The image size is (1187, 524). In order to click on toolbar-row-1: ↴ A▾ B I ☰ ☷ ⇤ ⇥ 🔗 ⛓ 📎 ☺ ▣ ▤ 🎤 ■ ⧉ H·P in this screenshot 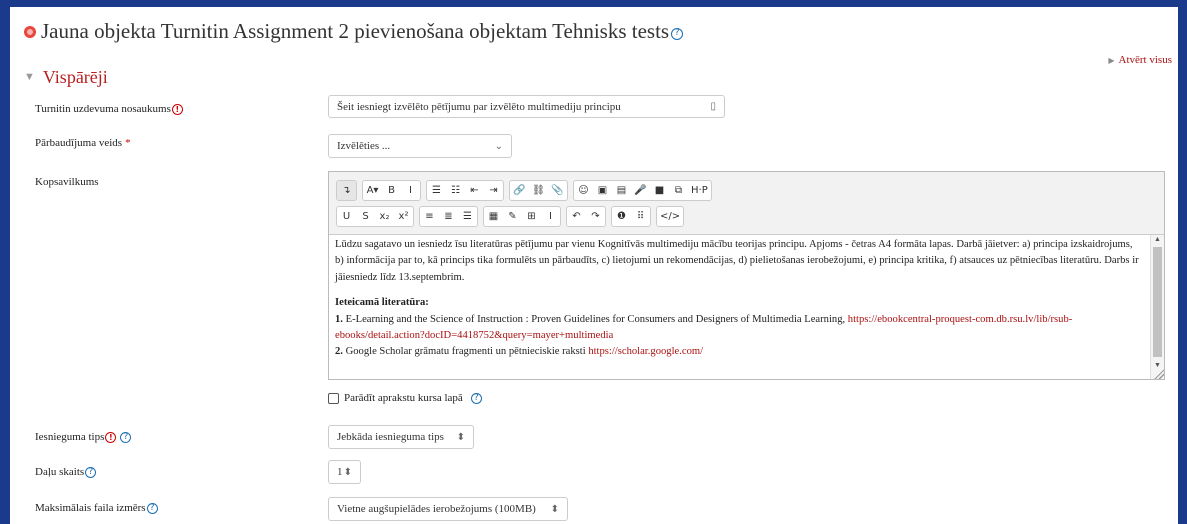, I will do `click(524, 190)`.